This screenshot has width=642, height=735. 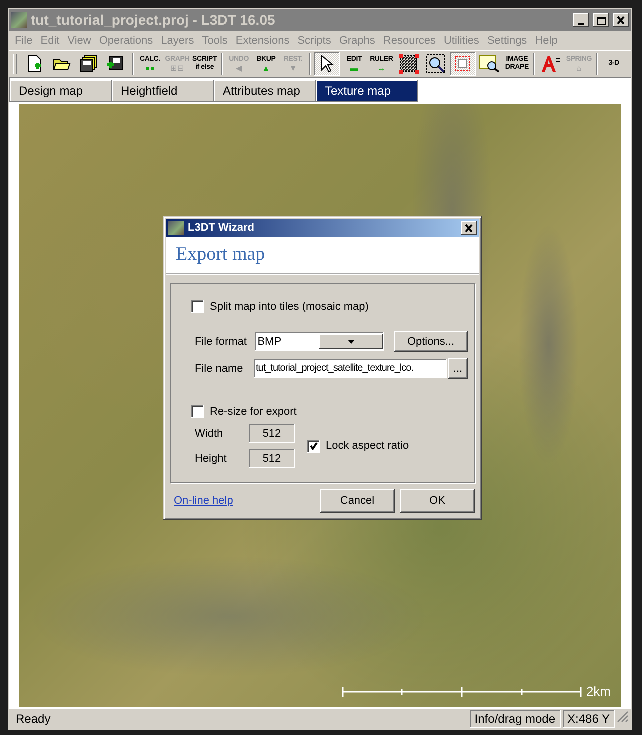 What do you see at coordinates (462, 64) in the screenshot?
I see `frame-icon` at bounding box center [462, 64].